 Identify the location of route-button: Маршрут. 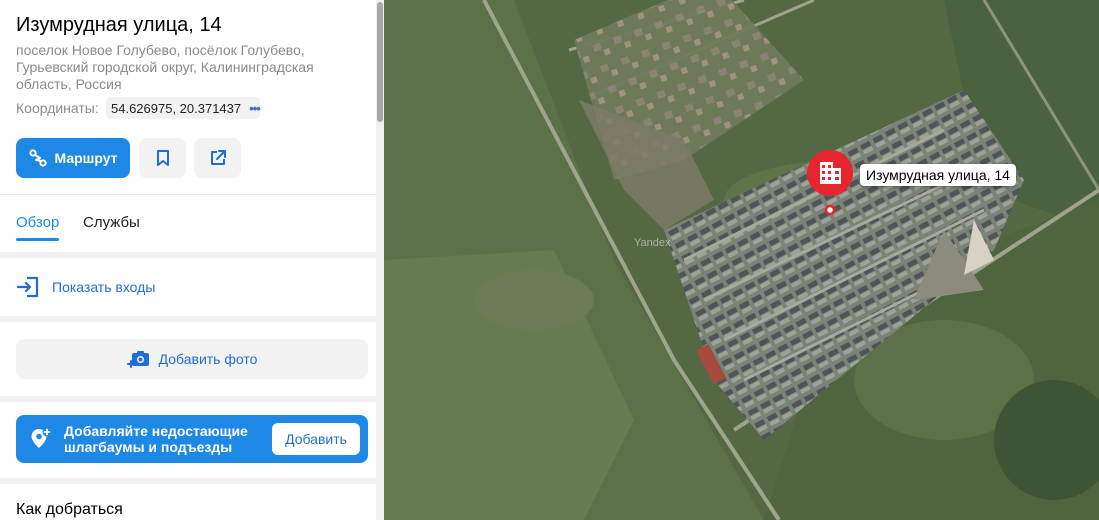
(73, 158).